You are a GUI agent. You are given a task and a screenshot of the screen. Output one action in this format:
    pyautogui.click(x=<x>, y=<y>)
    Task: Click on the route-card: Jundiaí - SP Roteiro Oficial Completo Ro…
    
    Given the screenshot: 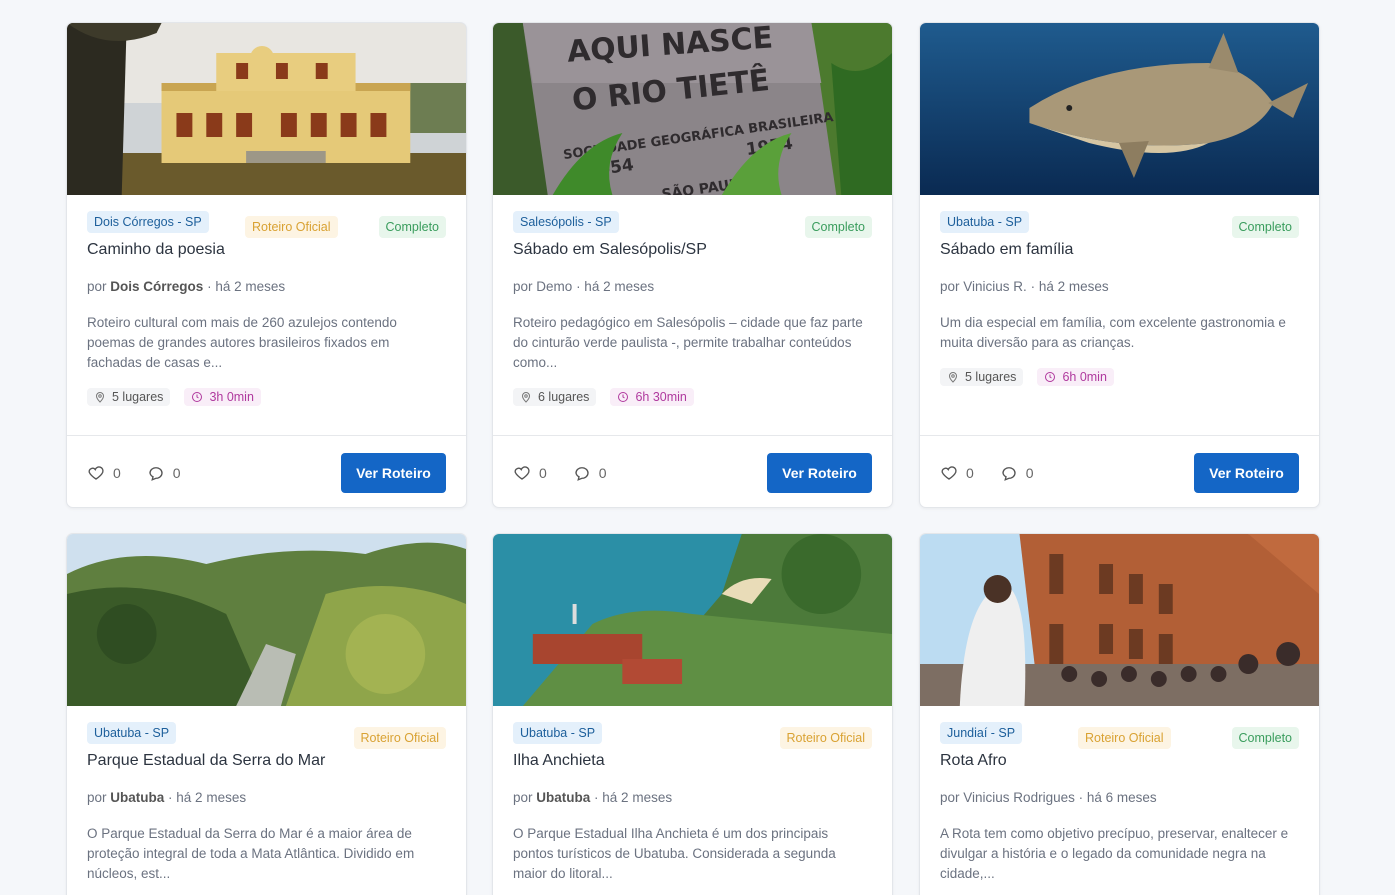 What is the action you would take?
    pyautogui.click(x=1119, y=714)
    